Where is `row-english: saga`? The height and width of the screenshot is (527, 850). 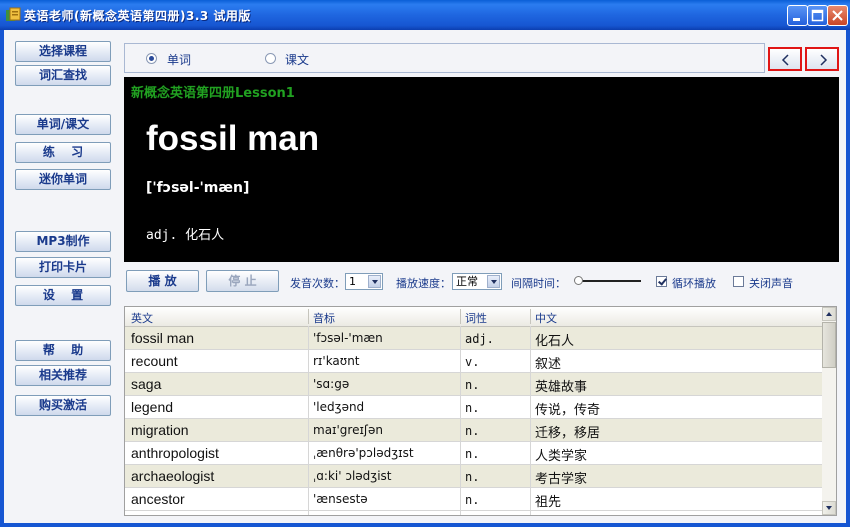
row-english: saga is located at coordinates (146, 384).